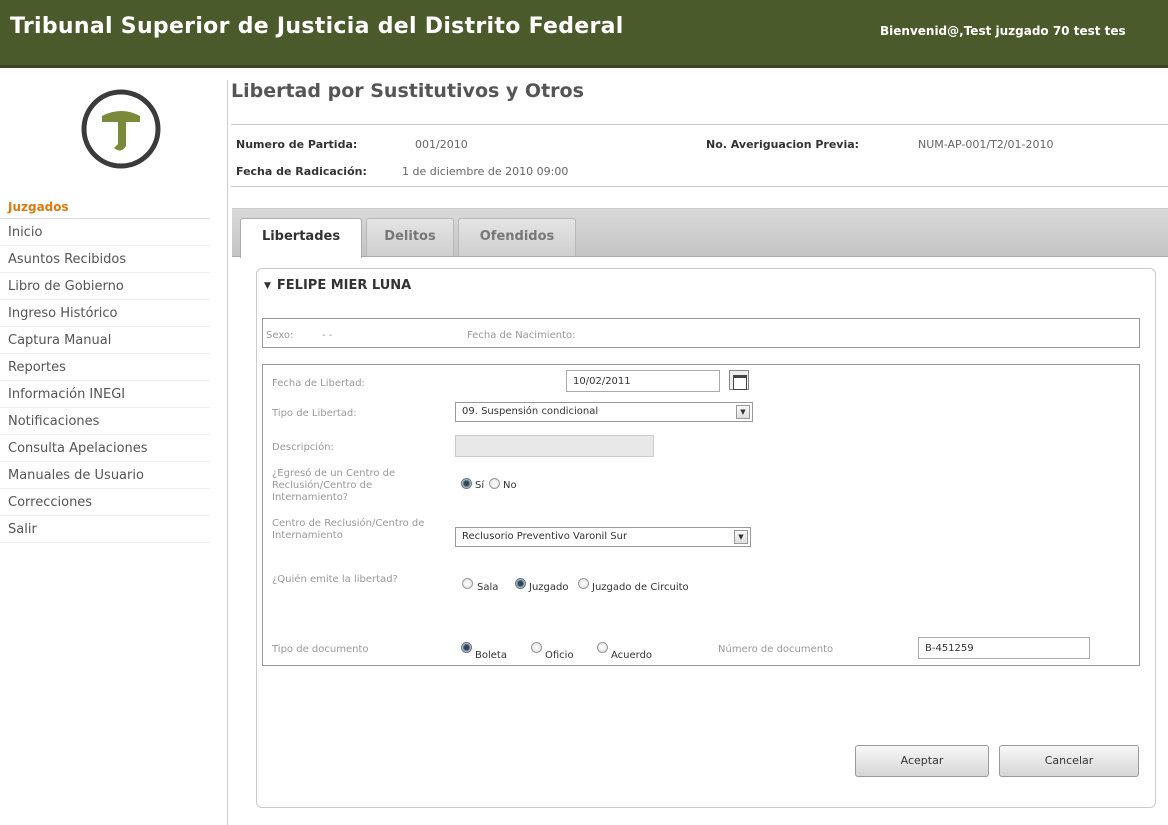  Describe the element at coordinates (701, 333) in the screenshot. I see `person-info-box` at that location.